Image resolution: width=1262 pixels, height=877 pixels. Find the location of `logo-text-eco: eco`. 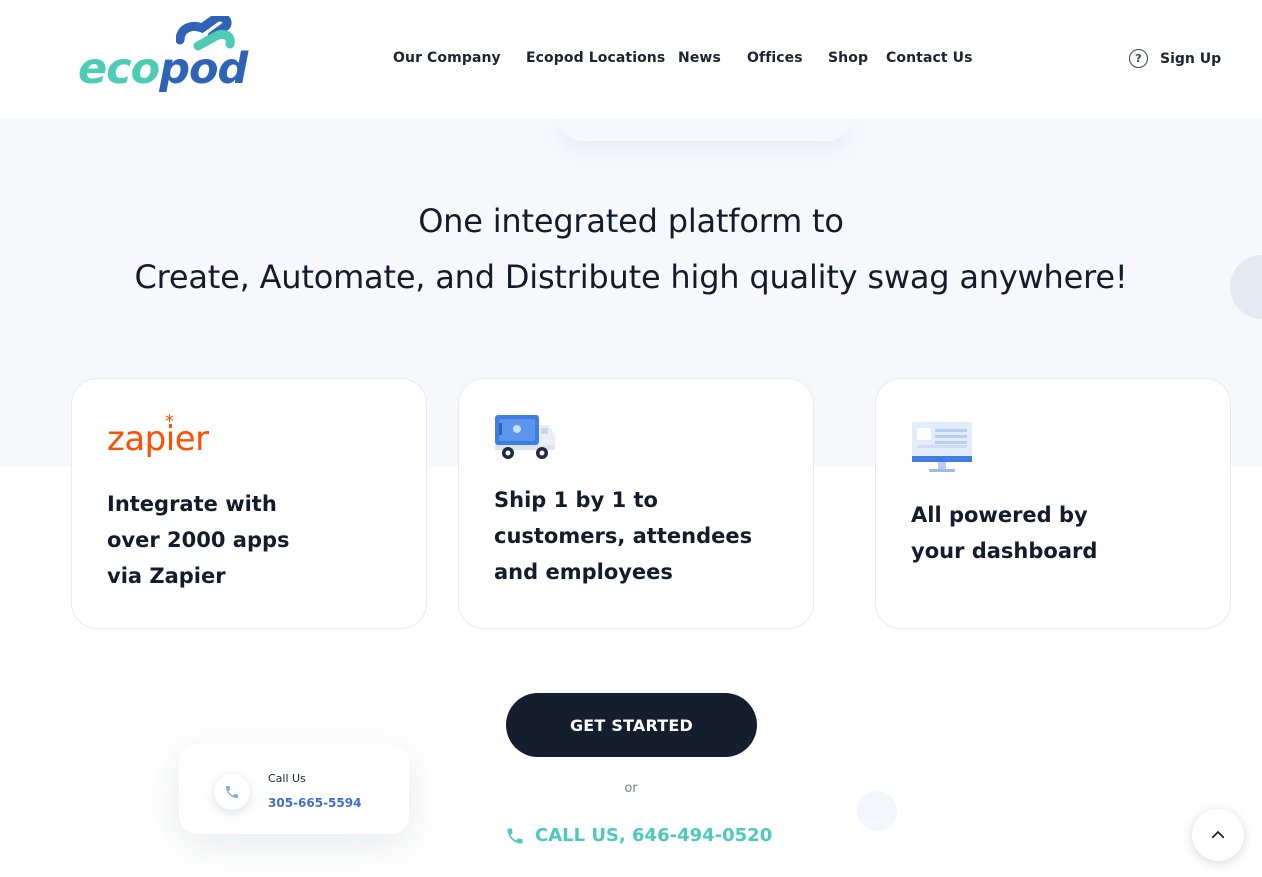

logo-text-eco: eco is located at coordinates (119, 69).